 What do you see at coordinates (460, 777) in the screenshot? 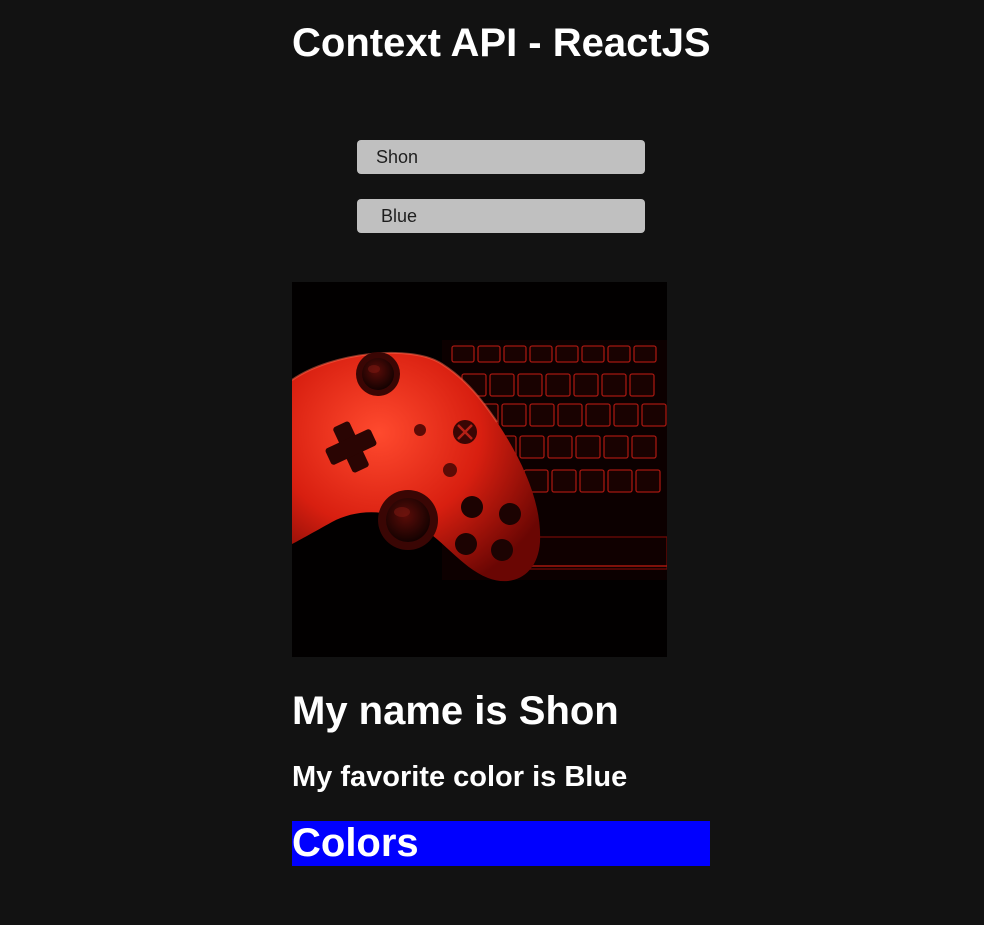
I see `favorite-color-heading: My favorite color is Blue` at bounding box center [460, 777].